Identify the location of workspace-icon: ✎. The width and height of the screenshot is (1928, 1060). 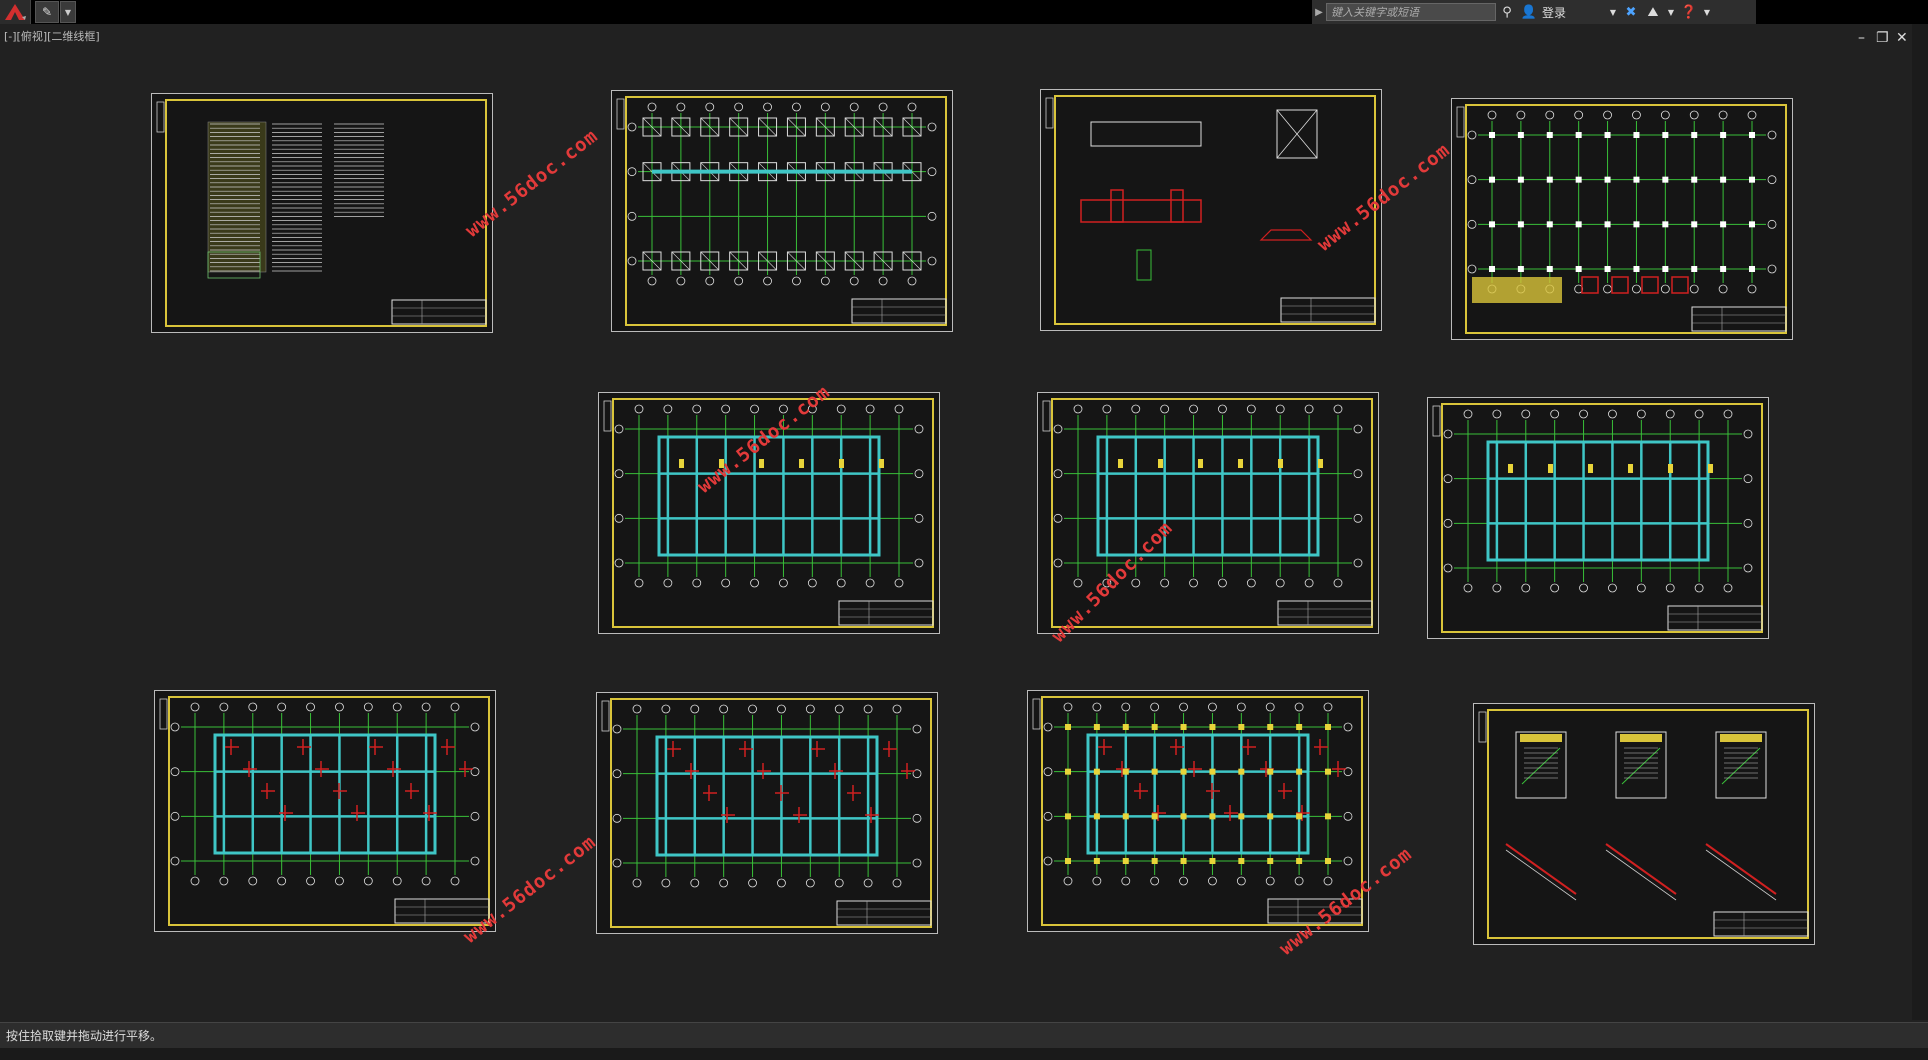
(47, 12).